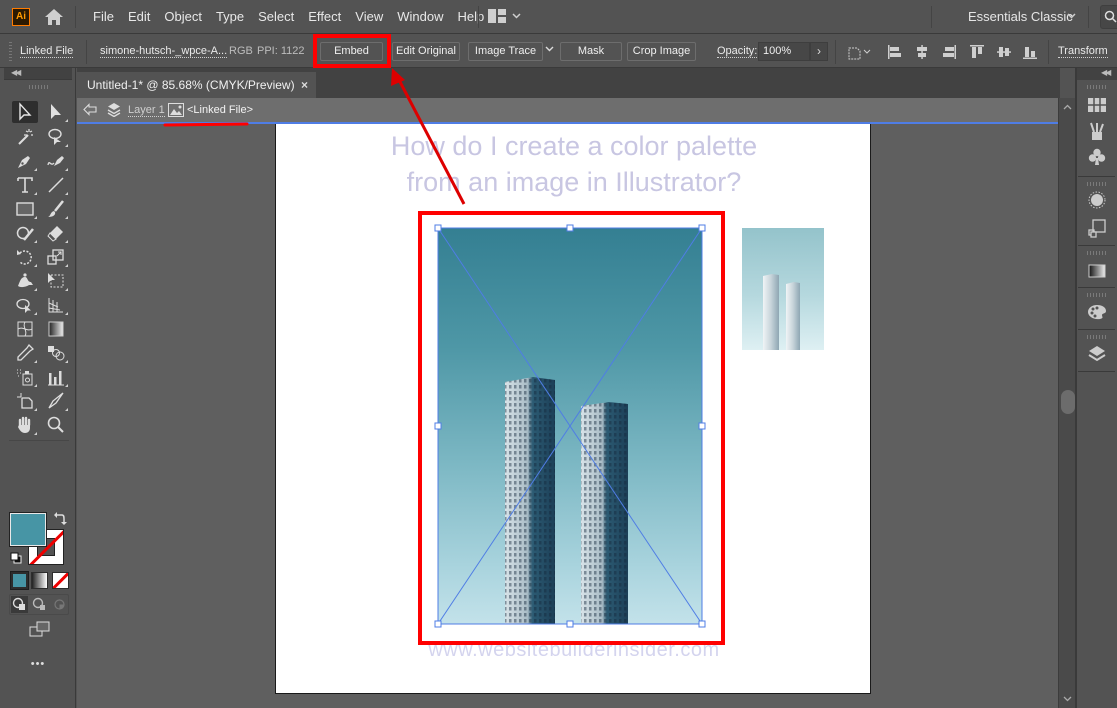 The image size is (1117, 708). Describe the element at coordinates (895, 52) in the screenshot. I see `align-left-icon` at that location.